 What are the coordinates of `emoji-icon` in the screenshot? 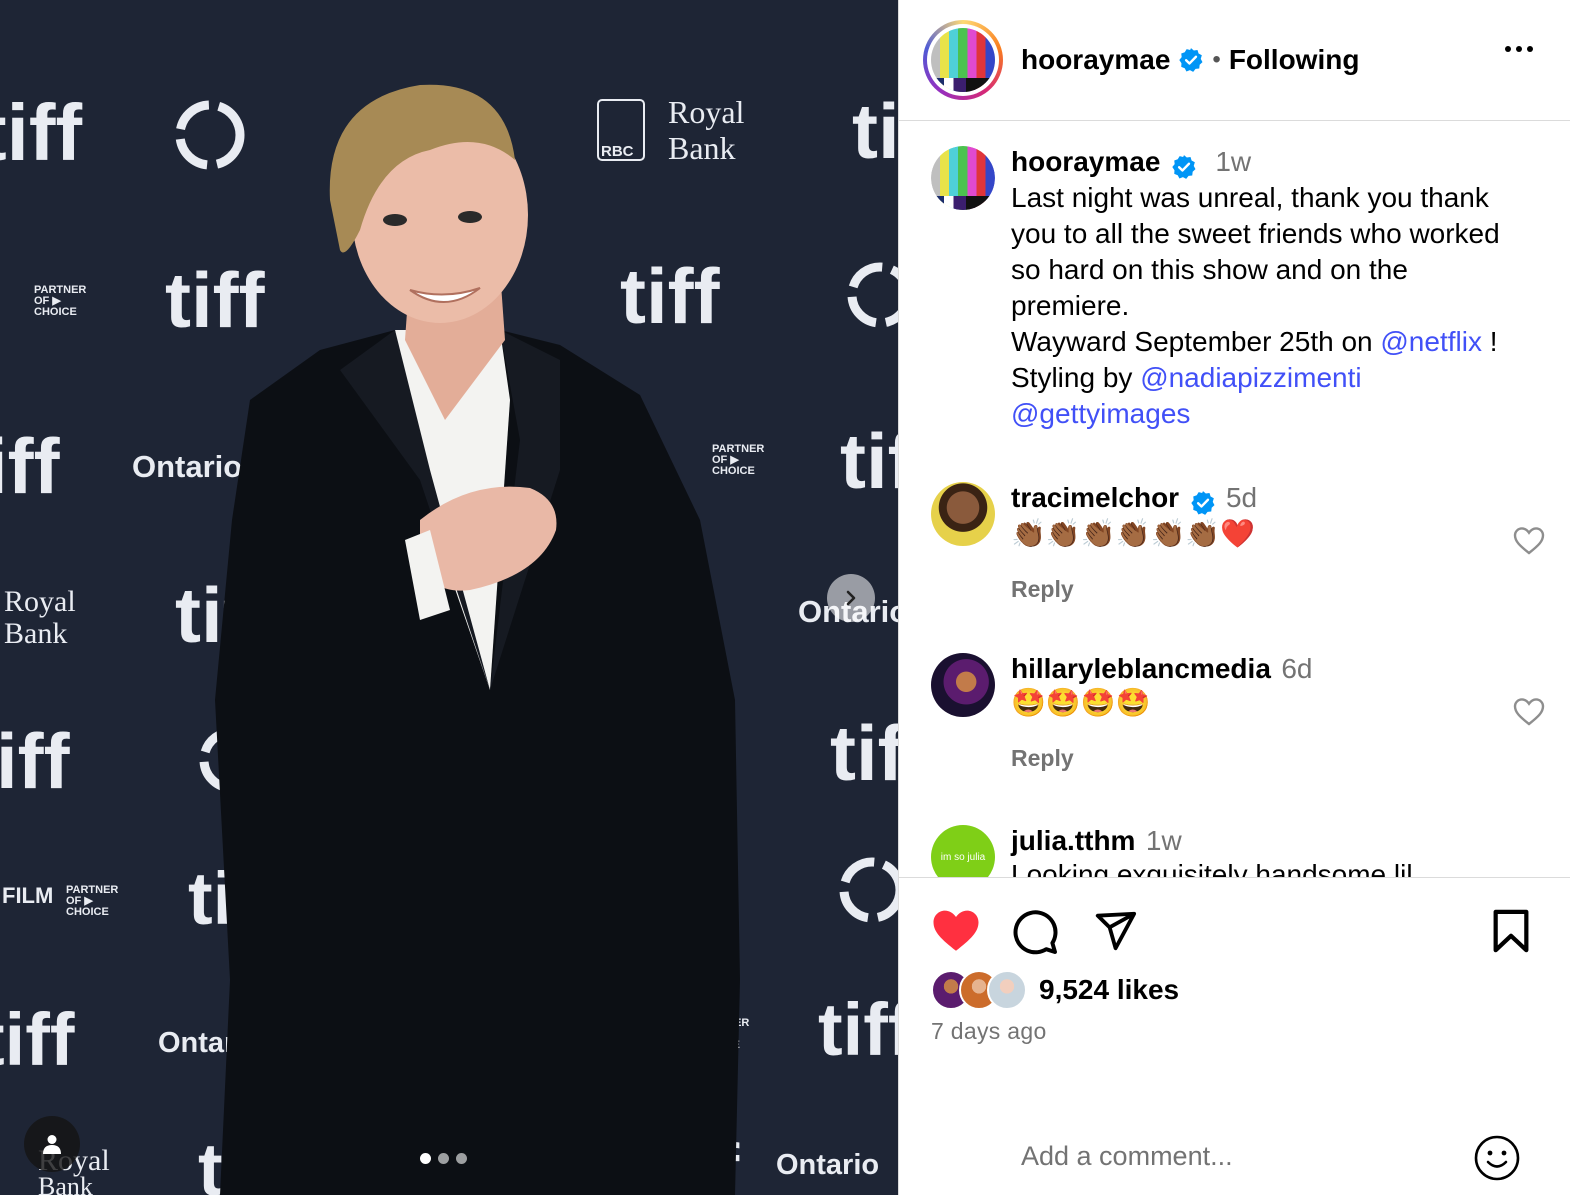 It's located at (1497, 1158).